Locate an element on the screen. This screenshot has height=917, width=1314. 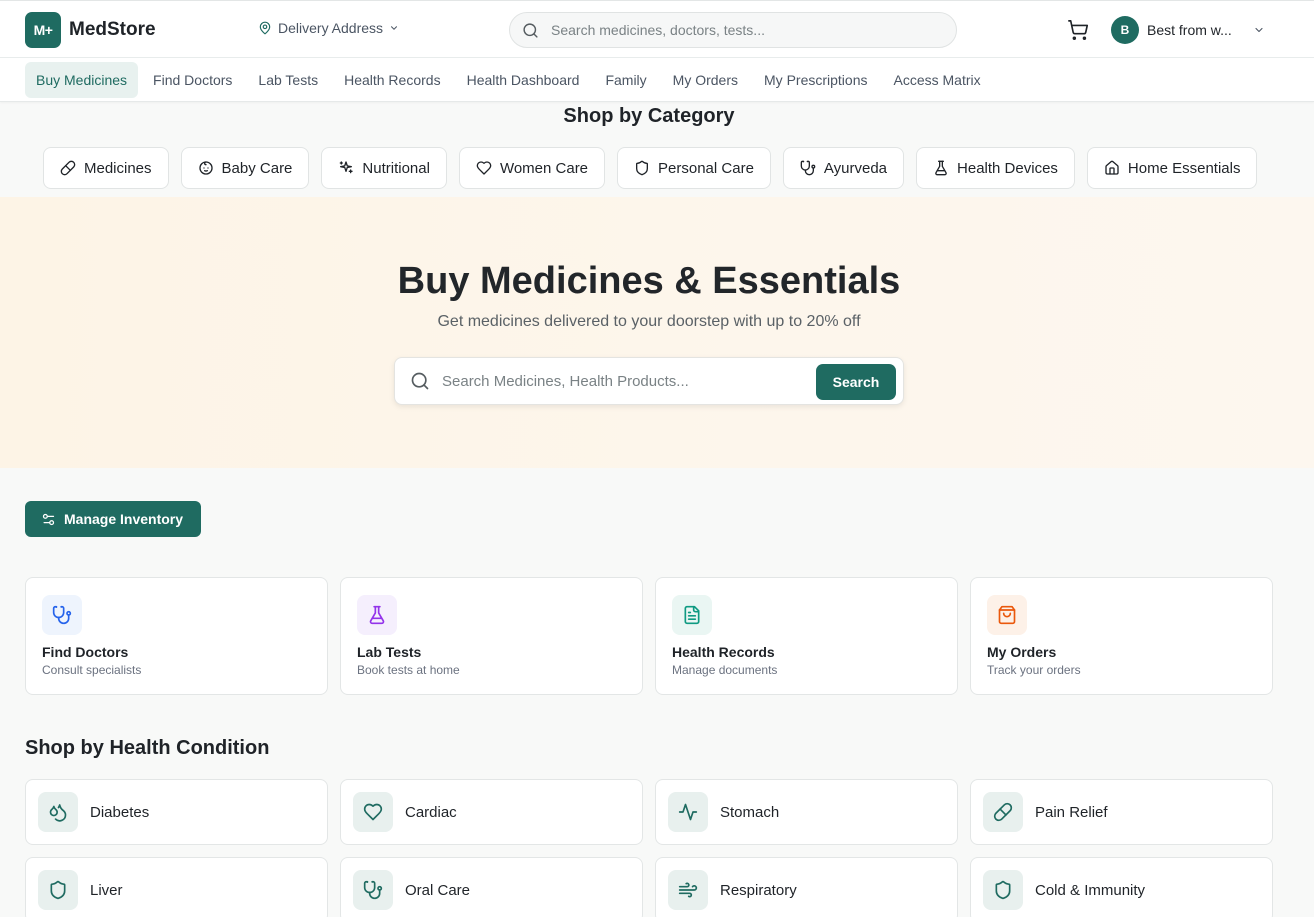
category-chip-personal-care: Personal Care is located at coordinates (694, 168).